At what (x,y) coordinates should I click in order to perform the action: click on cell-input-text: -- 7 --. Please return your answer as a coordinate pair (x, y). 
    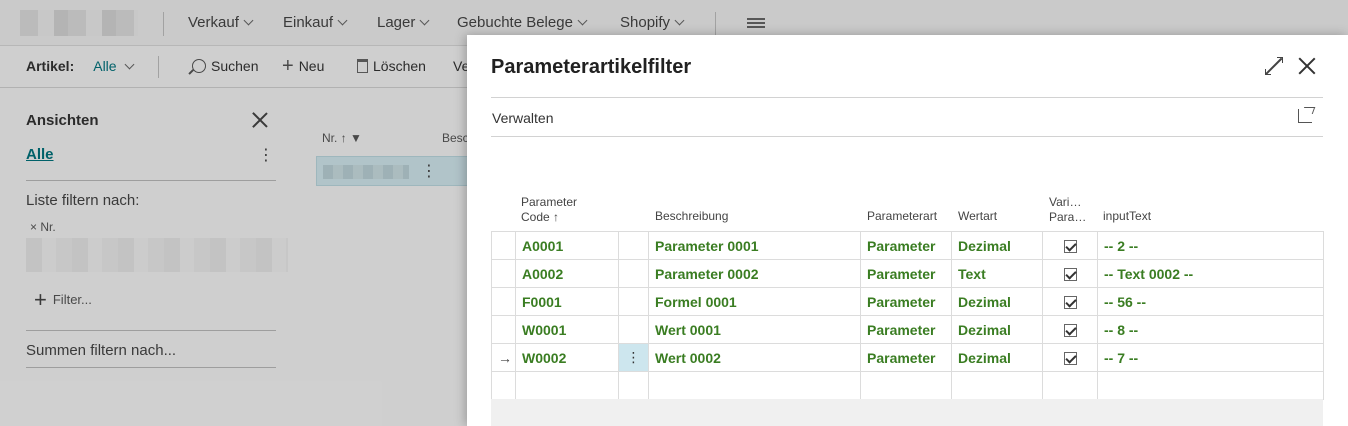
    Looking at the image, I should click on (1210, 357).